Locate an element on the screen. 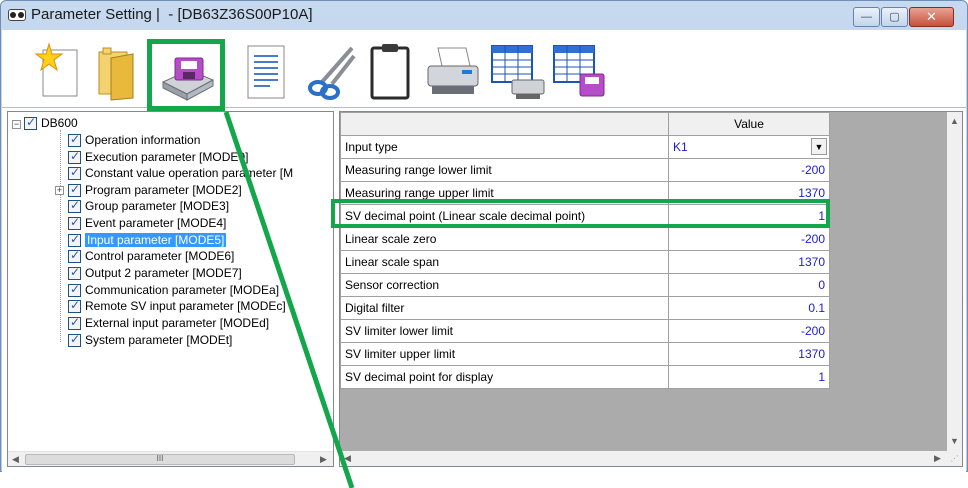 The image size is (968, 488). tree-item-remote-sv-input-parameter: Remote SV input parameter [MODEc] is located at coordinates (177, 306).